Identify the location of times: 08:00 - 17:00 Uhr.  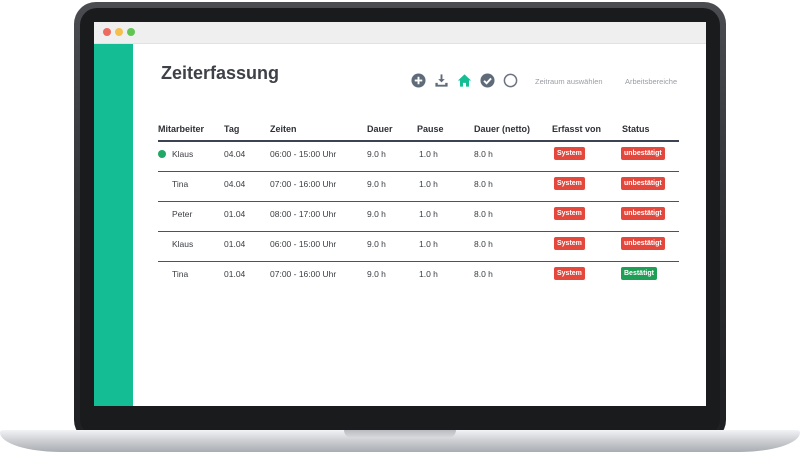
(303, 214).